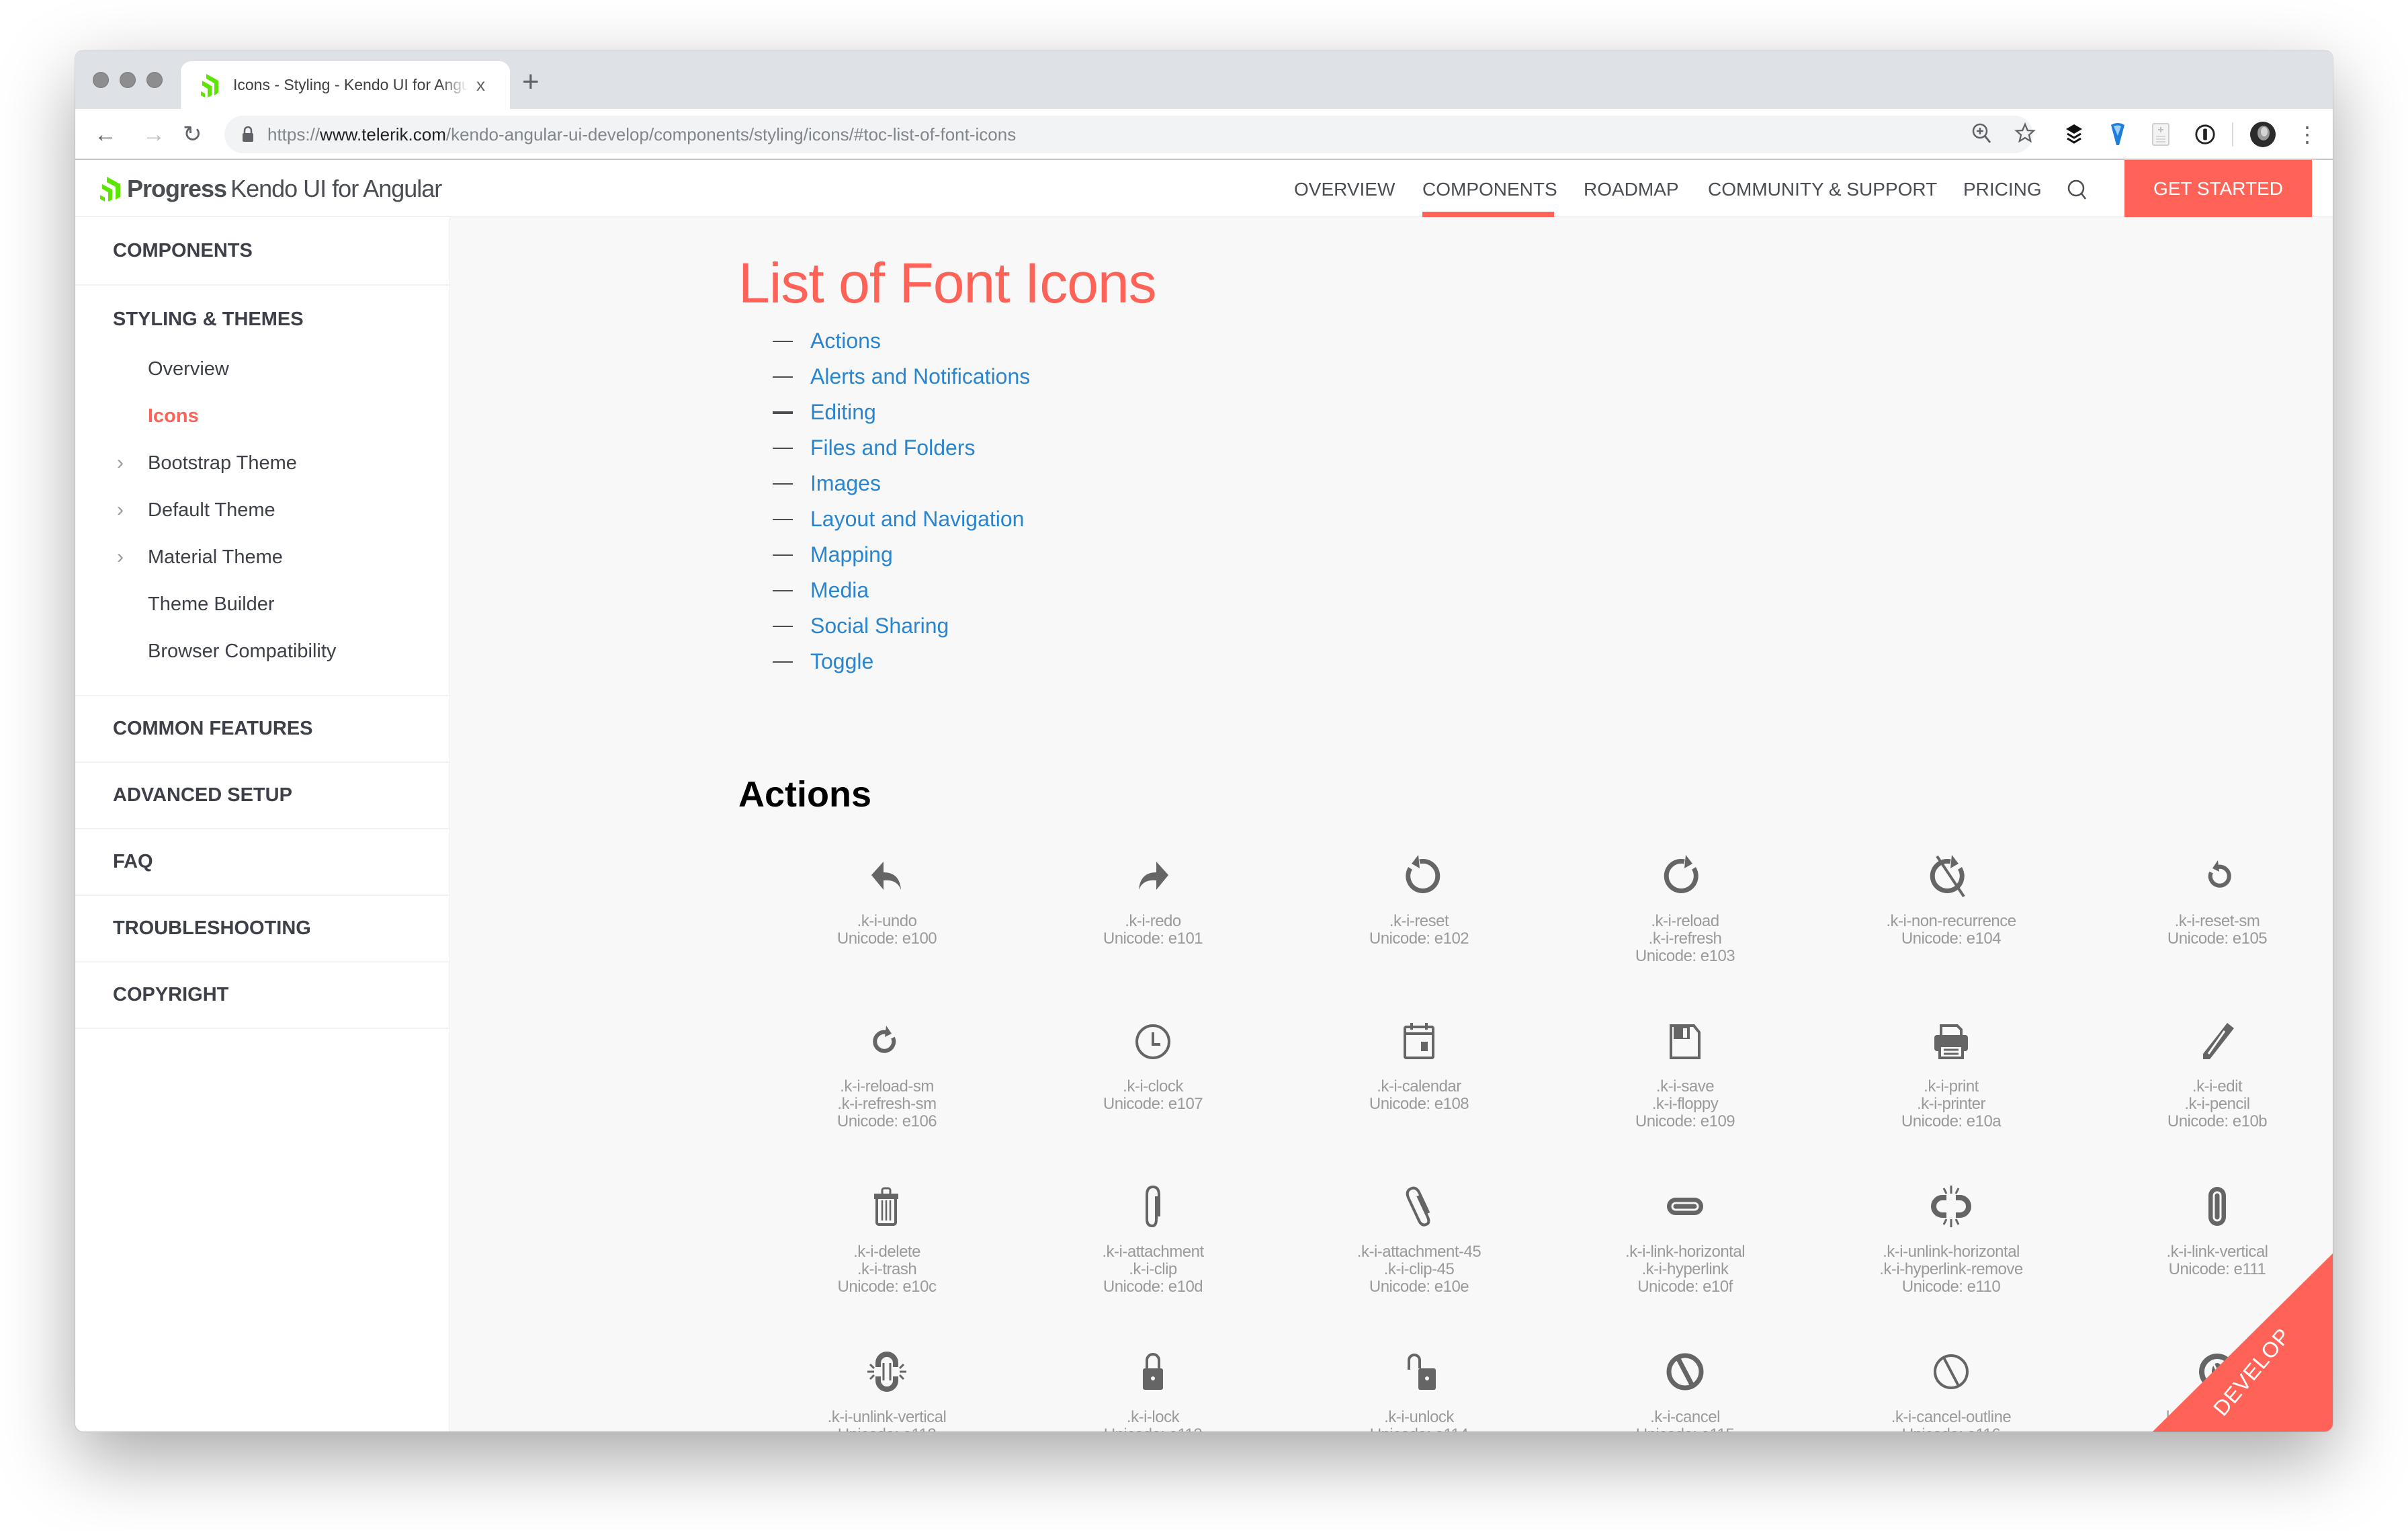 The width and height of the screenshot is (2408, 1531). What do you see at coordinates (892, 448) in the screenshot?
I see `toc-link: Files and Folders` at bounding box center [892, 448].